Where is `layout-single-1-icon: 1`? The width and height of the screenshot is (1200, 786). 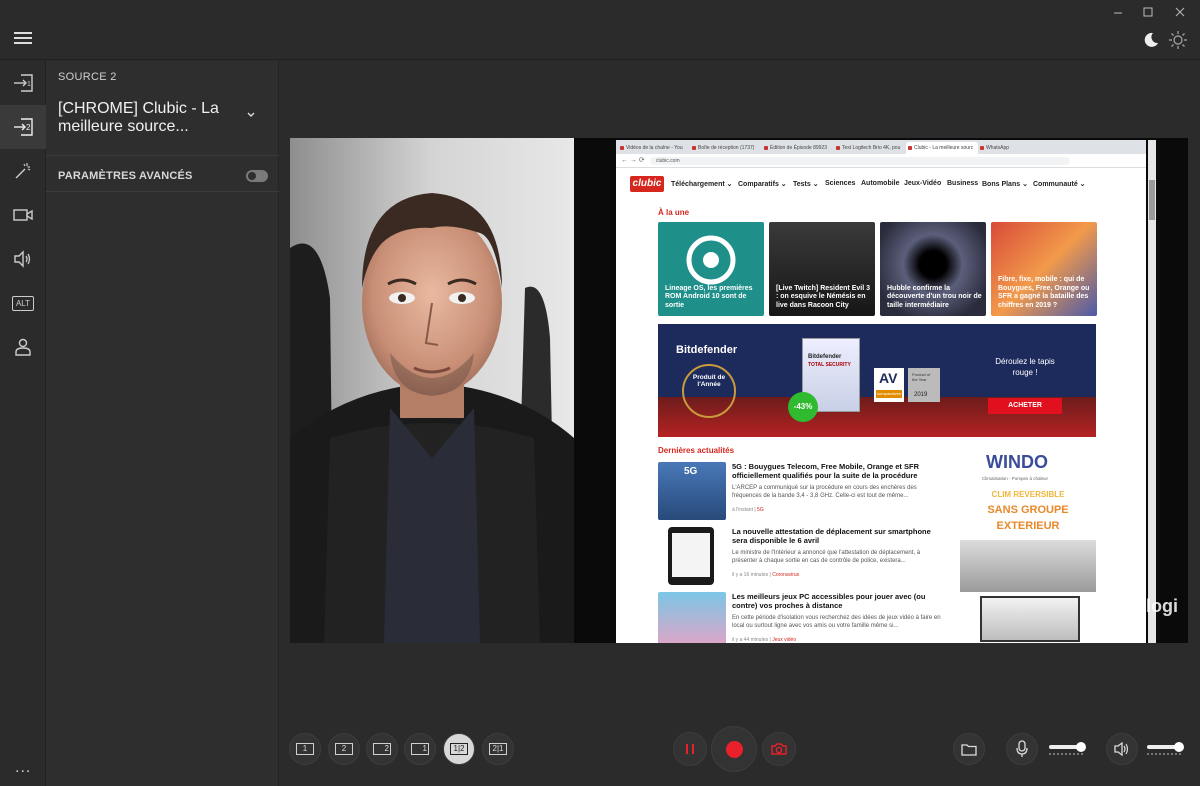 layout-single-1-icon: 1 is located at coordinates (305, 749).